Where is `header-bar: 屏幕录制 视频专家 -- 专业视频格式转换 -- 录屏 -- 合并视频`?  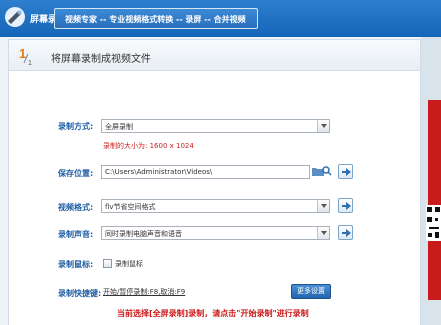
header-bar: 屏幕录制 视频专家 -- 专业视频格式转换 -- 录屏 -- 合并视频 is located at coordinates (220, 18).